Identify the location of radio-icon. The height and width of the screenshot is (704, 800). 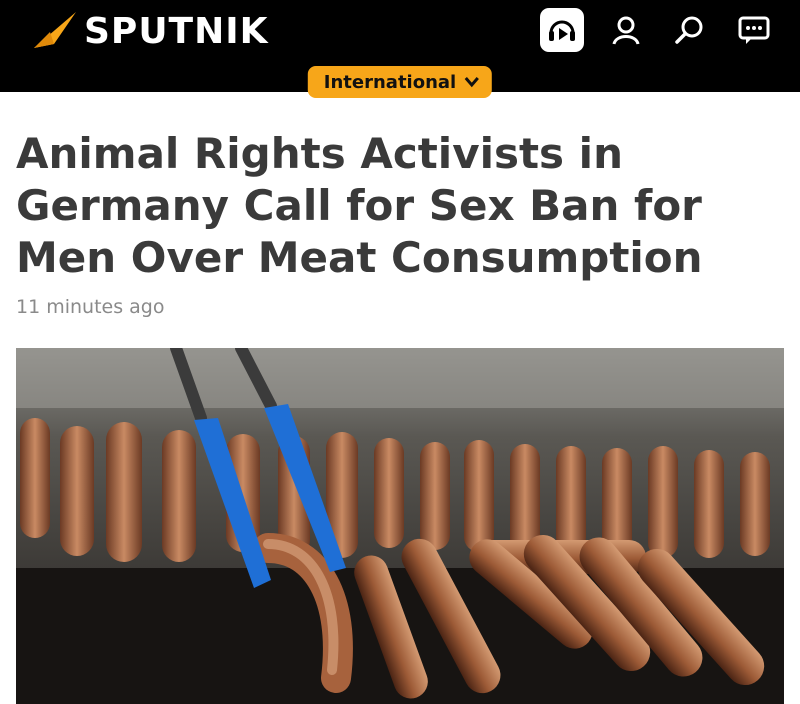
(562, 30).